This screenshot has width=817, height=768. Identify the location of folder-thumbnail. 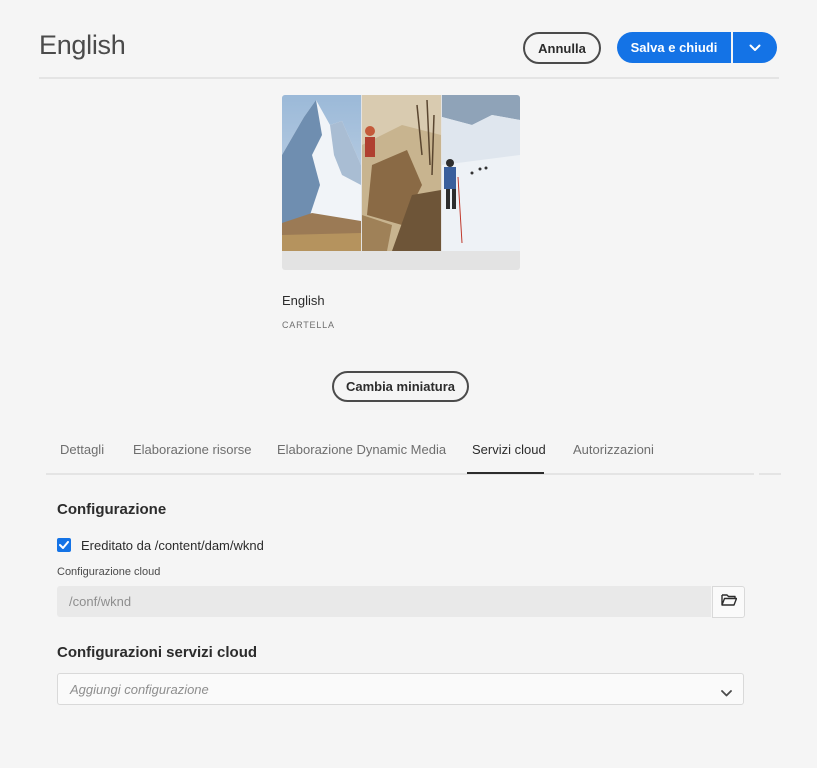
(401, 182).